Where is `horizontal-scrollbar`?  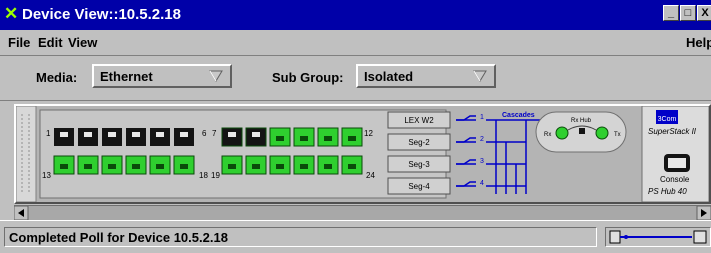 horizontal-scrollbar is located at coordinates (362, 212).